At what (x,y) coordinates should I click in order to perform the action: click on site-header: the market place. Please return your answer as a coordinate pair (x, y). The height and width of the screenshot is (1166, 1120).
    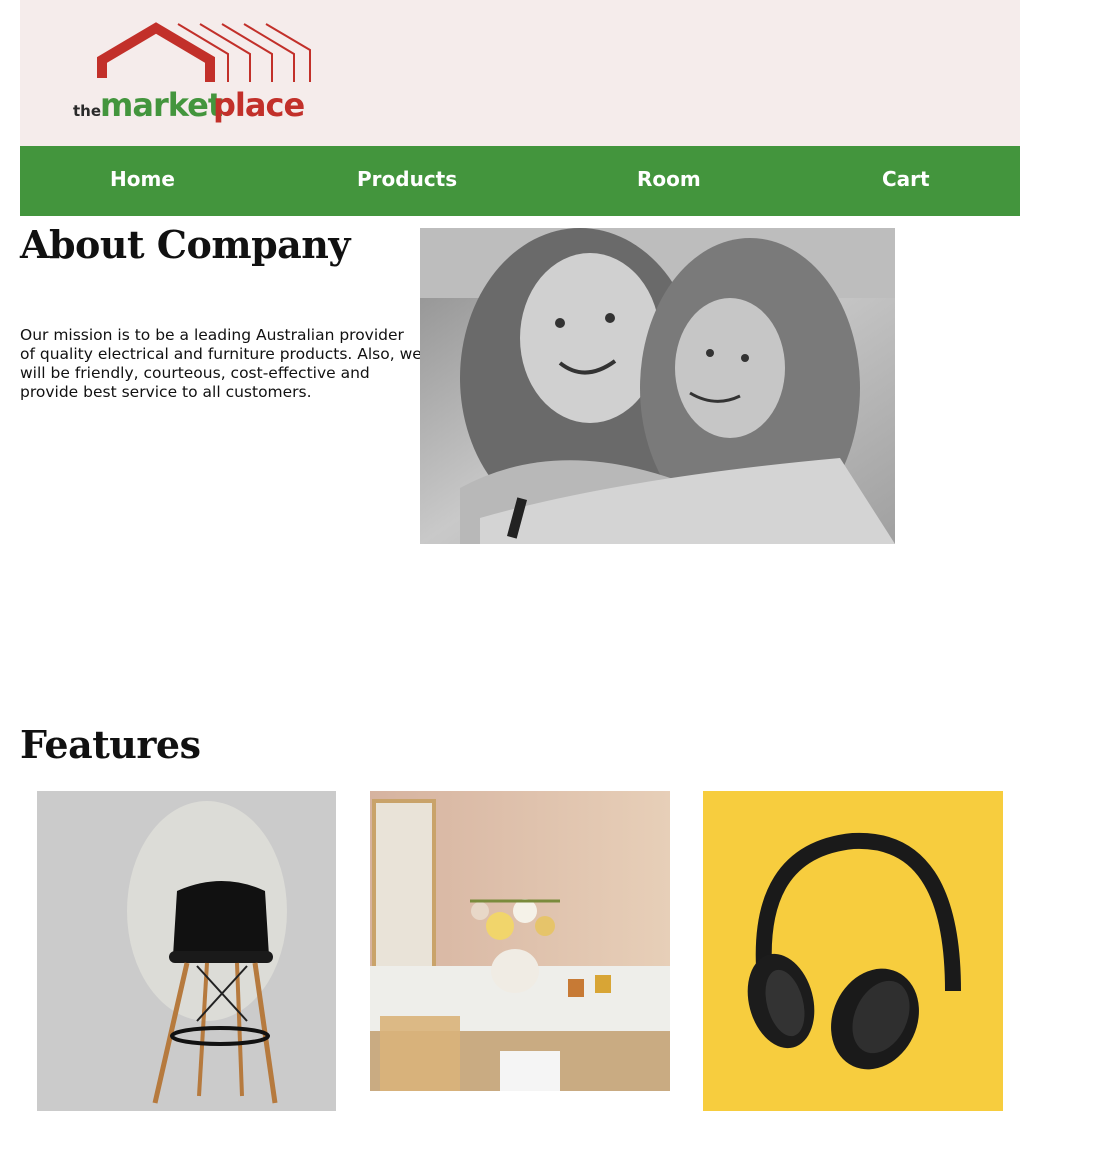
    Looking at the image, I should click on (520, 73).